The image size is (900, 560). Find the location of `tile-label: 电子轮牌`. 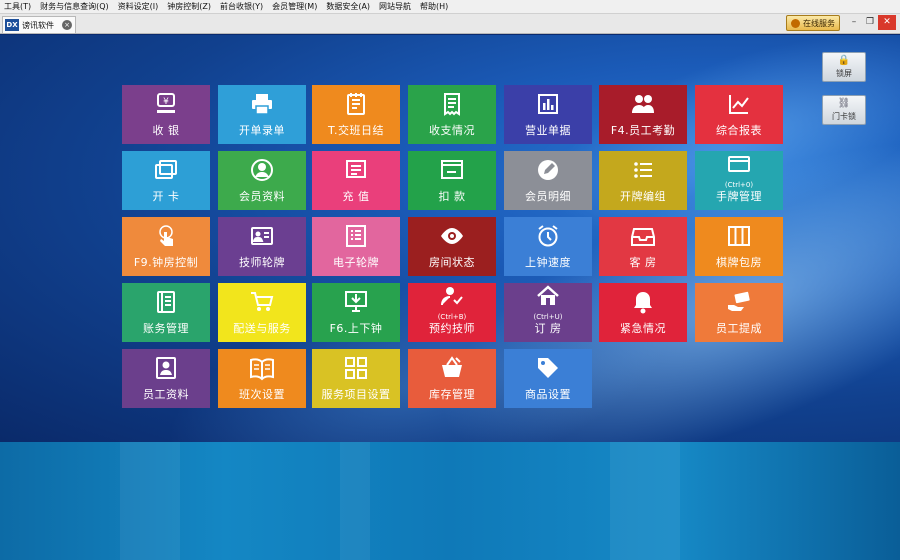

tile-label: 电子轮牌 is located at coordinates (356, 262).